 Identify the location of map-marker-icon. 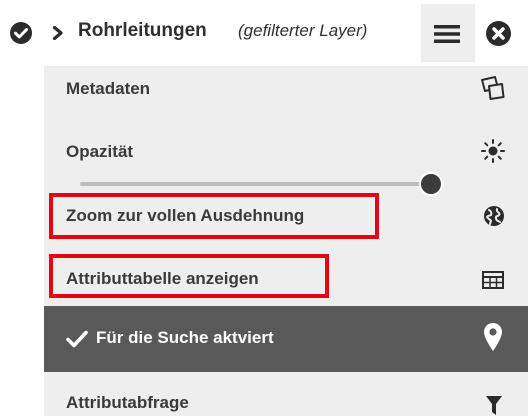
(493, 337).